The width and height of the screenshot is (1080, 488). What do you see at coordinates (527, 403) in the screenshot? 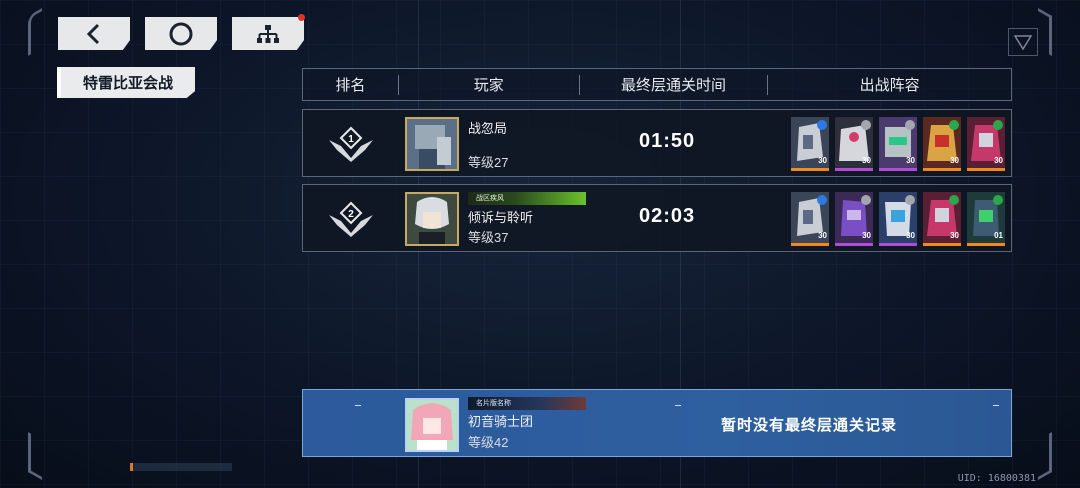
I see `player-banner: 名片版名称` at bounding box center [527, 403].